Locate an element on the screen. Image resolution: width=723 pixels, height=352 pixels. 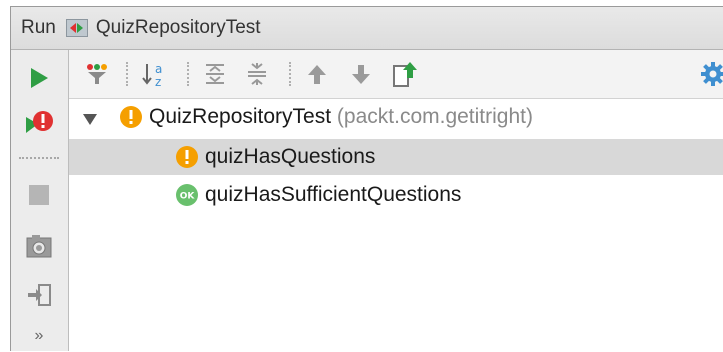
svg-text: OK is located at coordinates (188, 197).